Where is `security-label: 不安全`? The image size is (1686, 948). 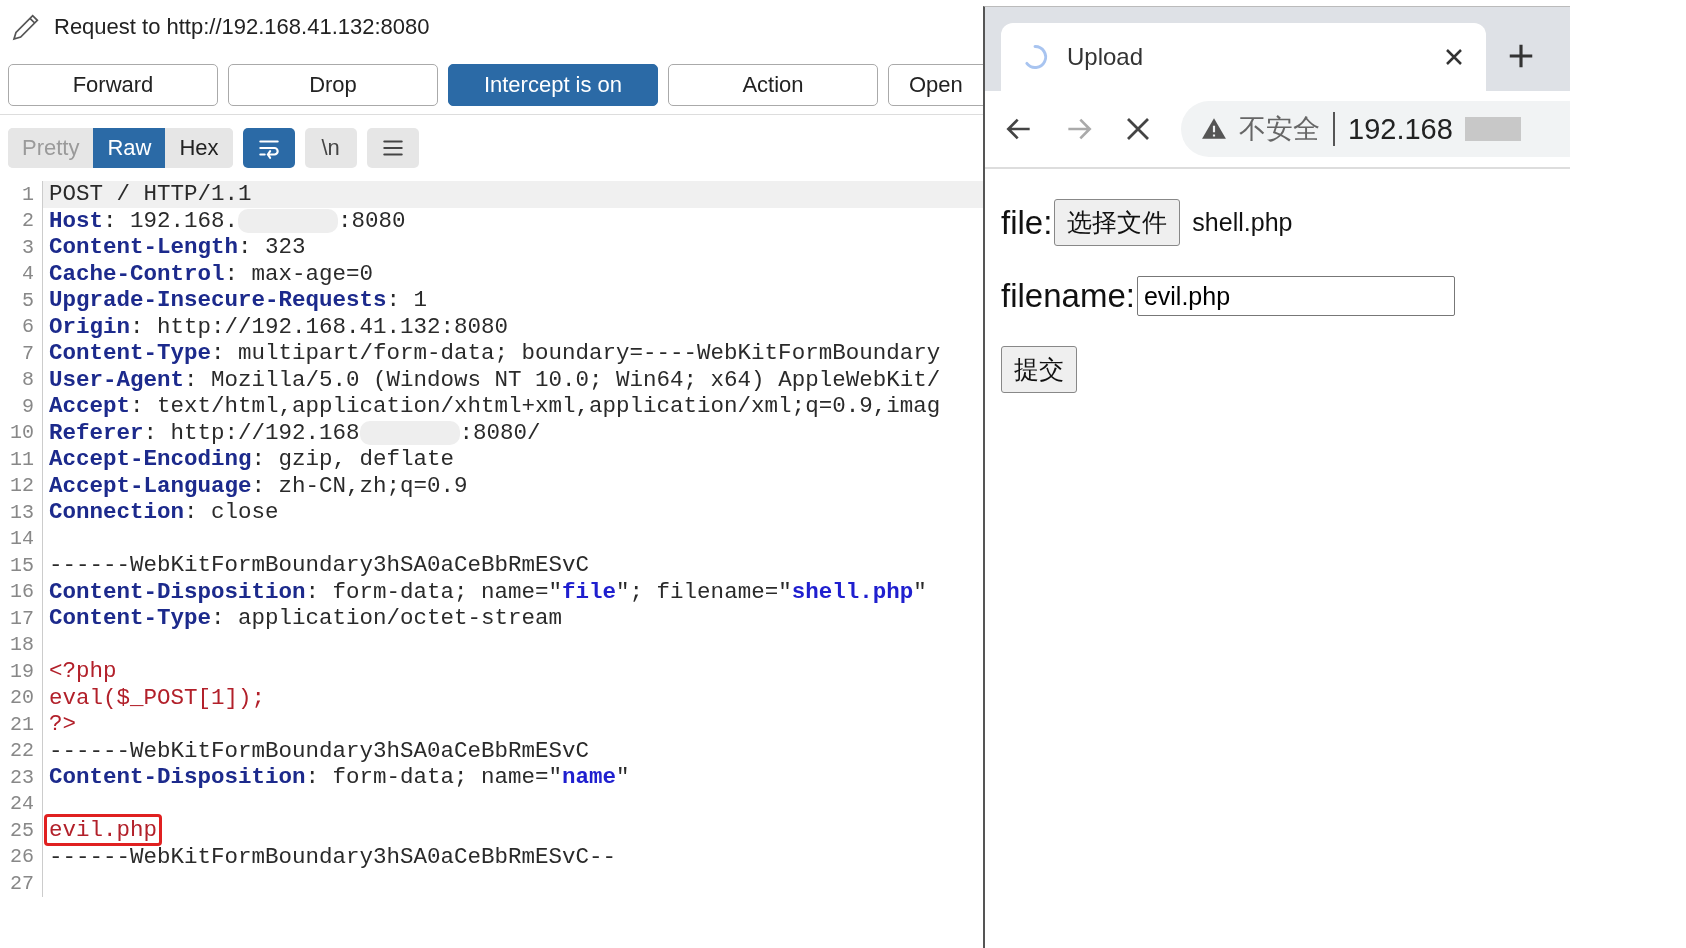
security-label: 不安全 is located at coordinates (1279, 129).